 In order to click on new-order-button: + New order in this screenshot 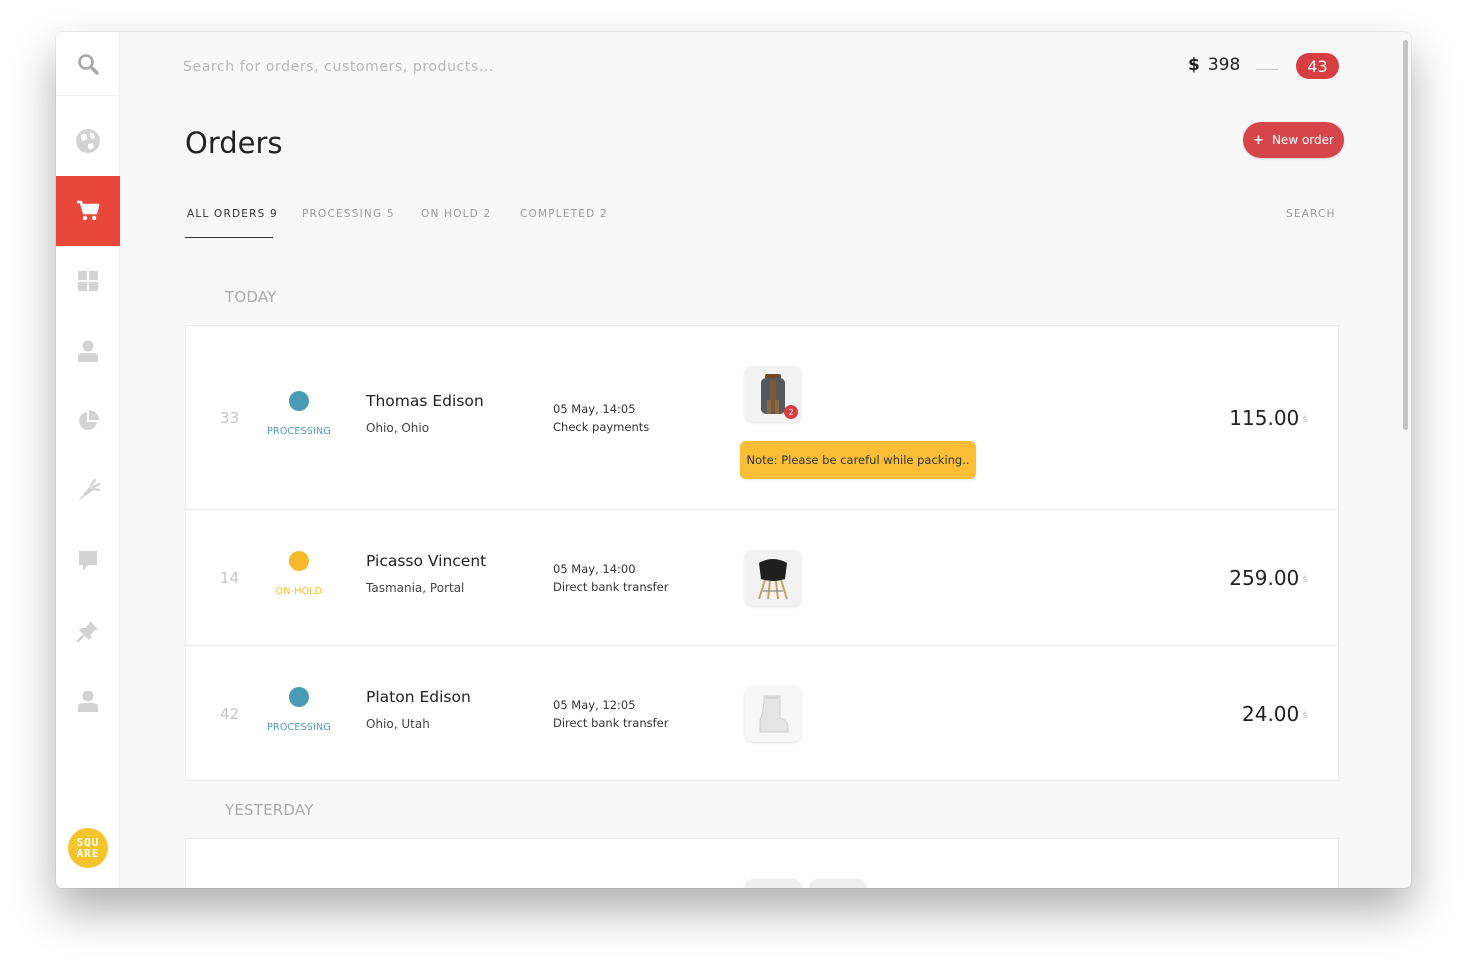, I will do `click(1293, 140)`.